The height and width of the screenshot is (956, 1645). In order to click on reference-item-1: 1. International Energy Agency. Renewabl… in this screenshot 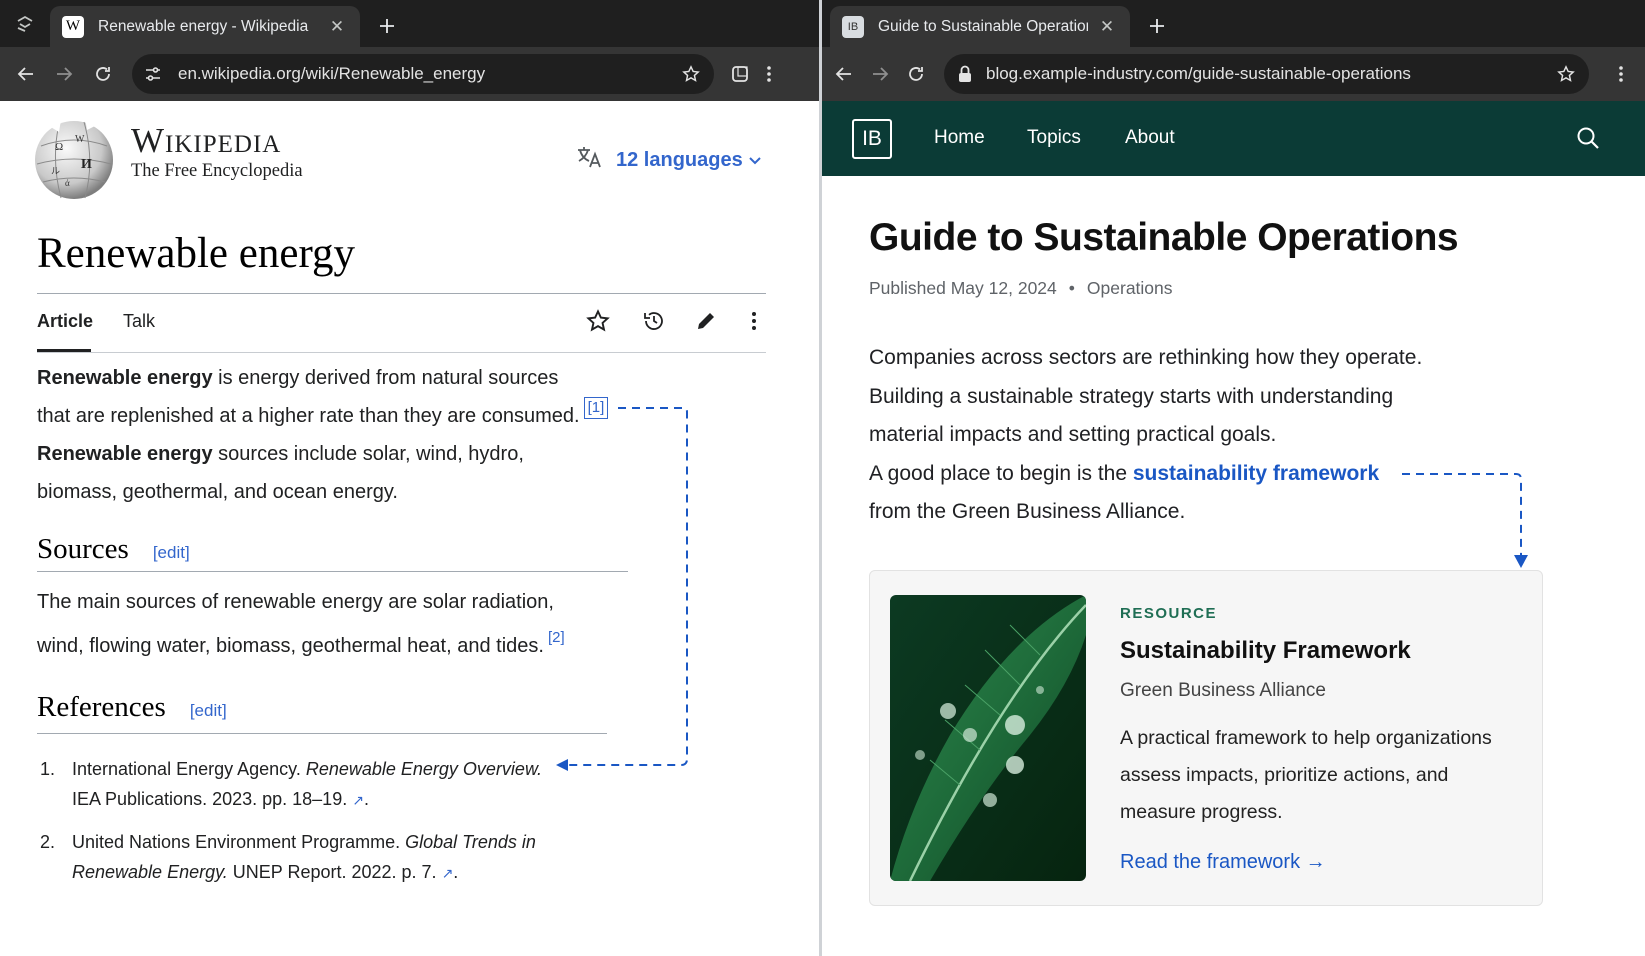, I will do `click(289, 784)`.